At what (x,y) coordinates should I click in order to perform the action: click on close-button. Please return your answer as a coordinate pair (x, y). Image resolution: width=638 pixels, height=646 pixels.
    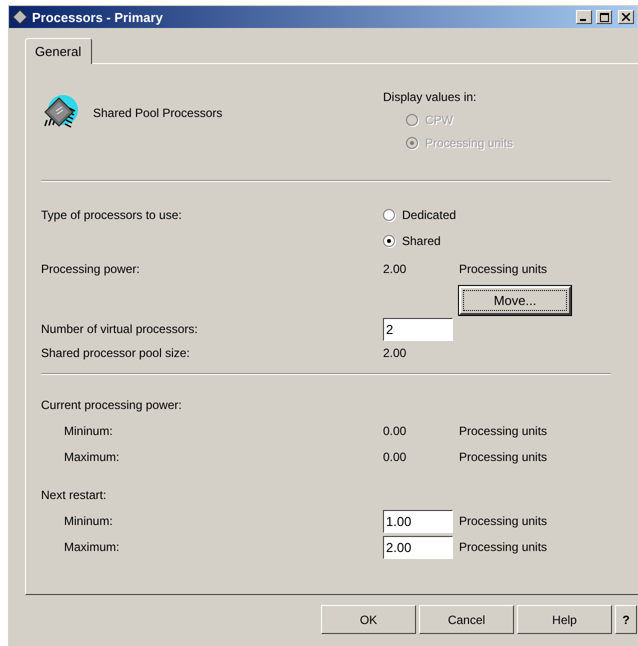
    Looking at the image, I should click on (626, 17).